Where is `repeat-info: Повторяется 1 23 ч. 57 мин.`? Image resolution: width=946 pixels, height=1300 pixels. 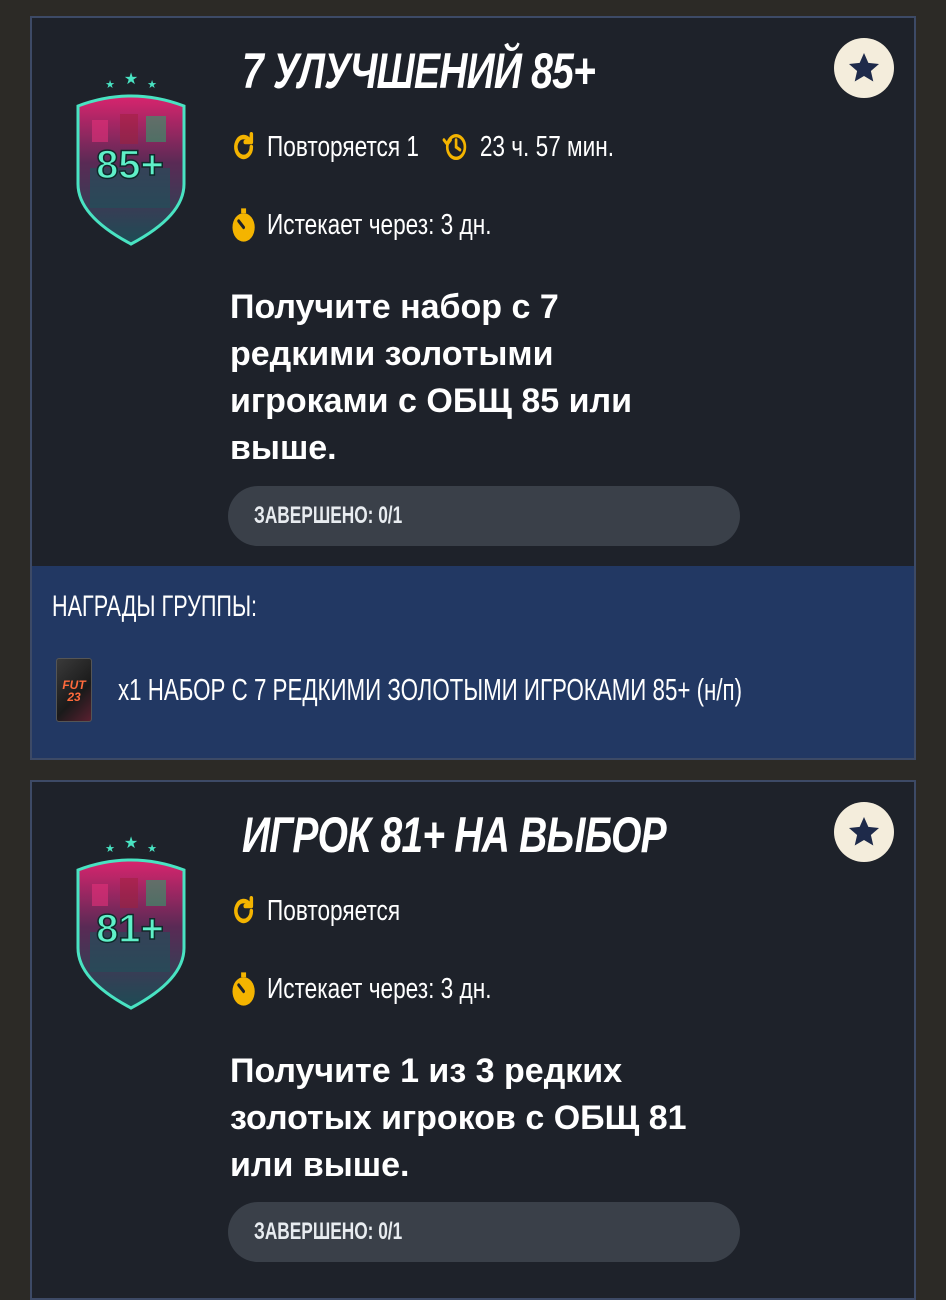 repeat-info: Повторяется 1 23 ч. 57 мин. is located at coordinates (421, 147).